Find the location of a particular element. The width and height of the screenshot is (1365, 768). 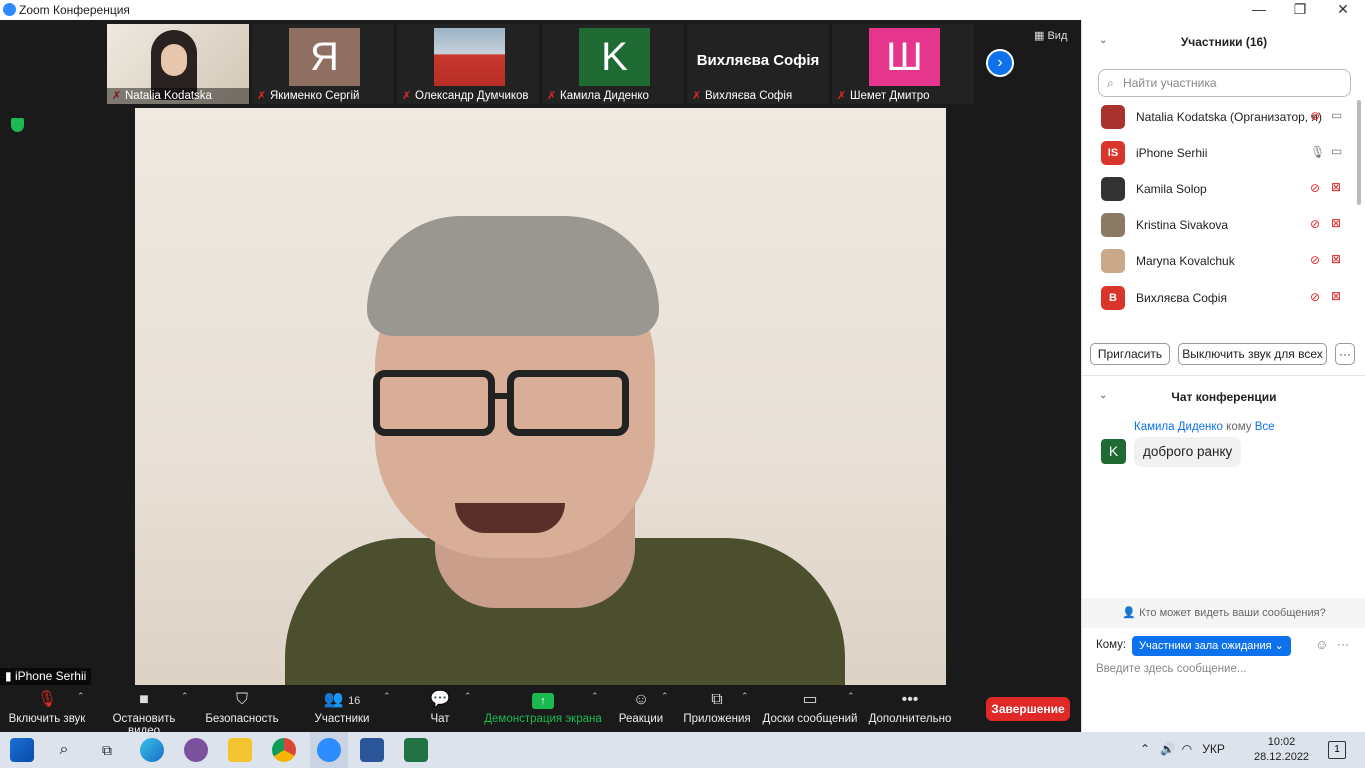

participants-title: Участники (16) is located at coordinates (1224, 42).